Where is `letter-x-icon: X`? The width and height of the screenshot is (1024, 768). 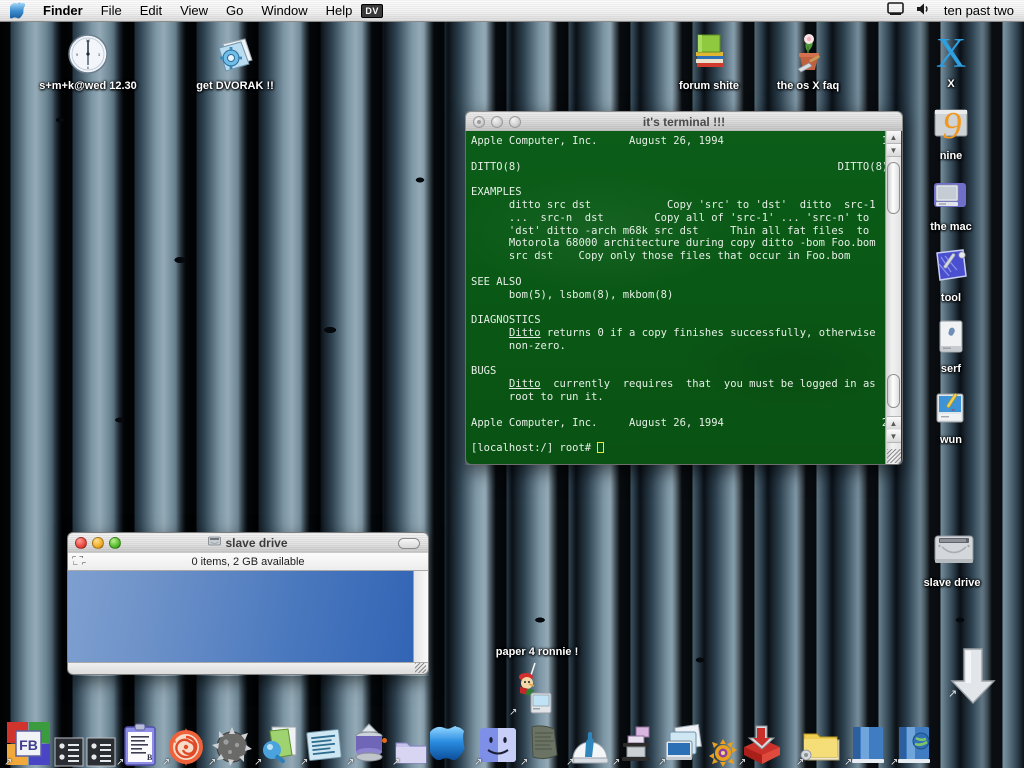 letter-x-icon: X is located at coordinates (951, 52).